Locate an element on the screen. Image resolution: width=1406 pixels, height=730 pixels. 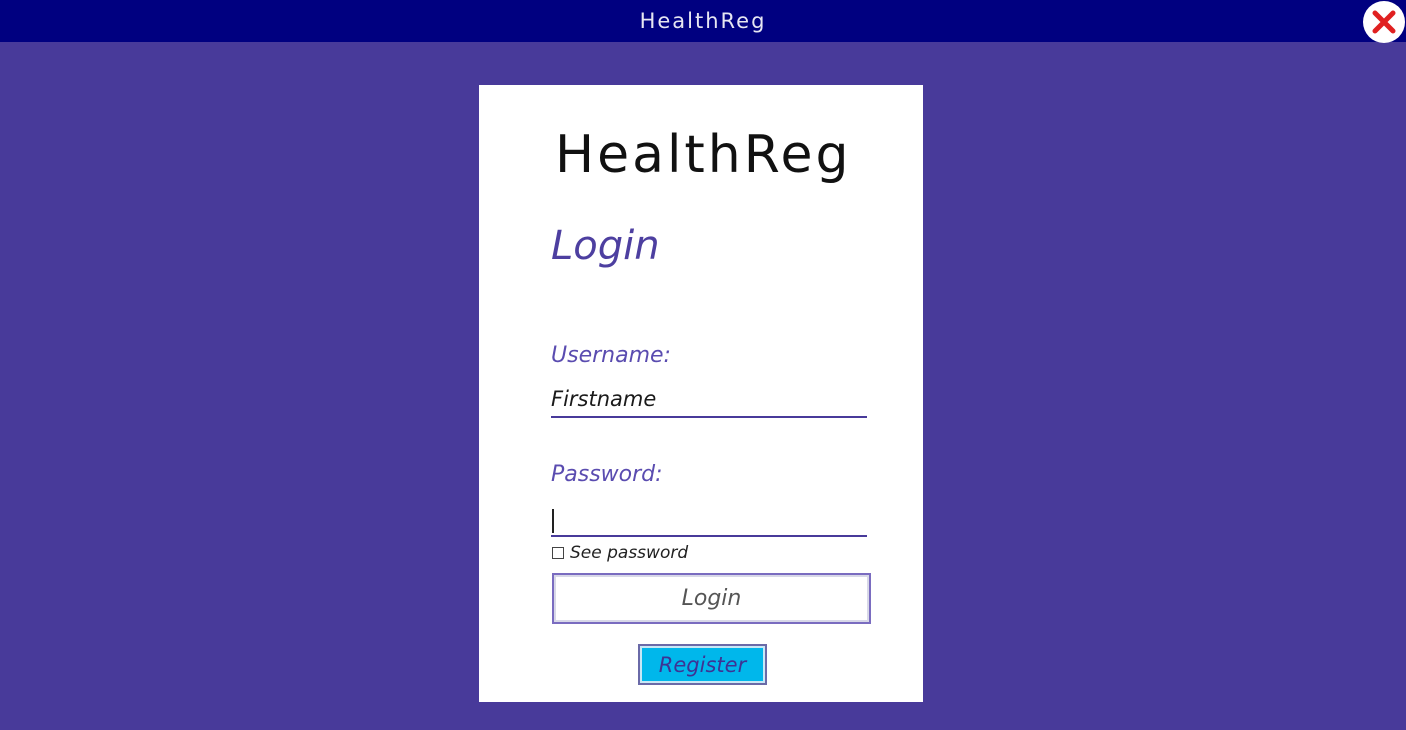
username-label: Username: is located at coordinates (611, 355).